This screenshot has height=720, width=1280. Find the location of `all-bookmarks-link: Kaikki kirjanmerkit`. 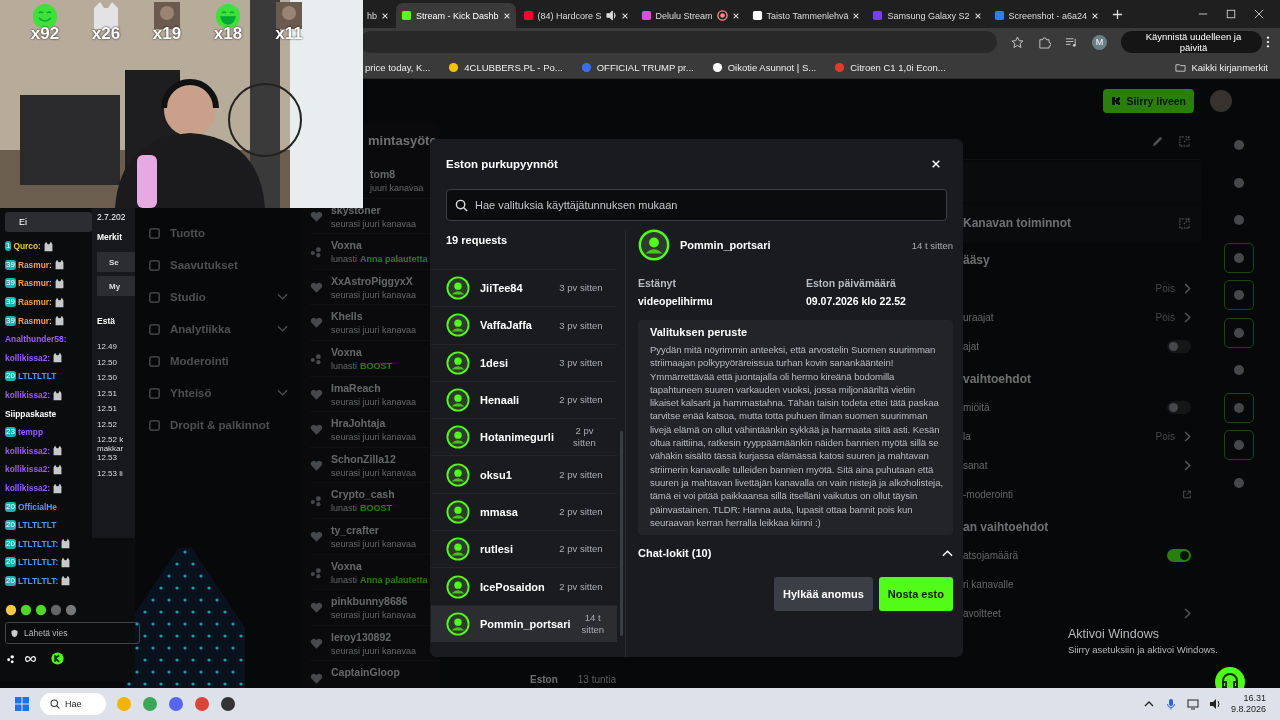

all-bookmarks-link: Kaikki kirjanmerkit is located at coordinates (1221, 67).